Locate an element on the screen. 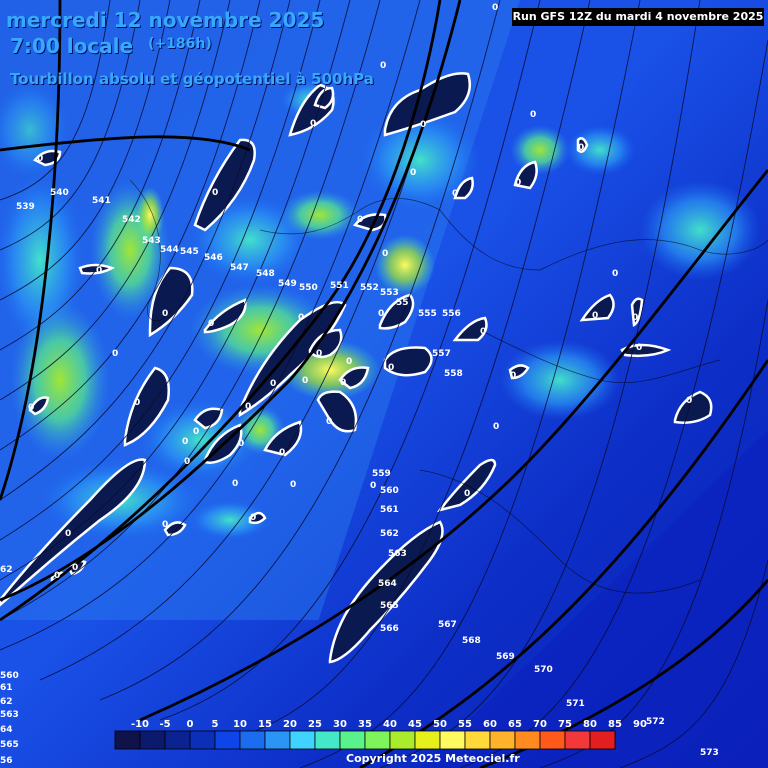 The width and height of the screenshot is (768, 768). contour-label: 560 is located at coordinates (389, 491).